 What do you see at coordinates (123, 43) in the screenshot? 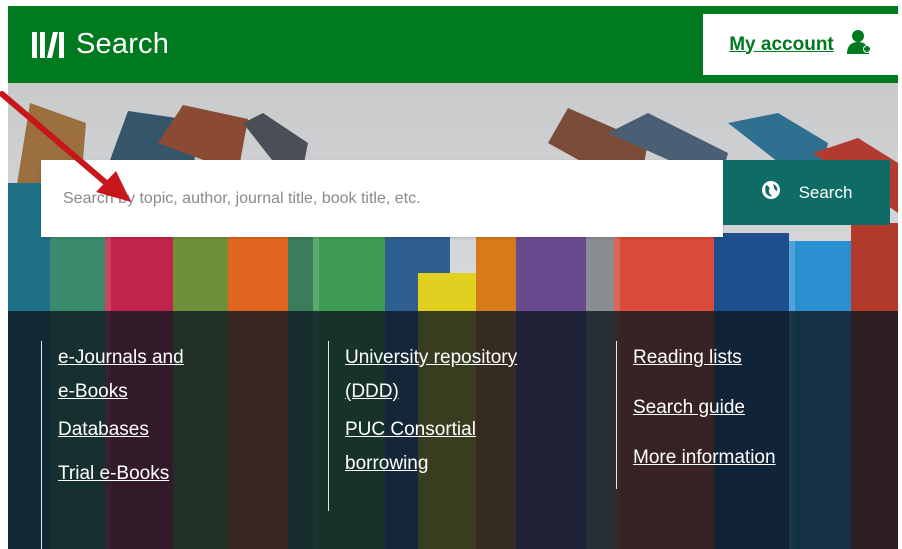
I see `logo-text: Search` at bounding box center [123, 43].